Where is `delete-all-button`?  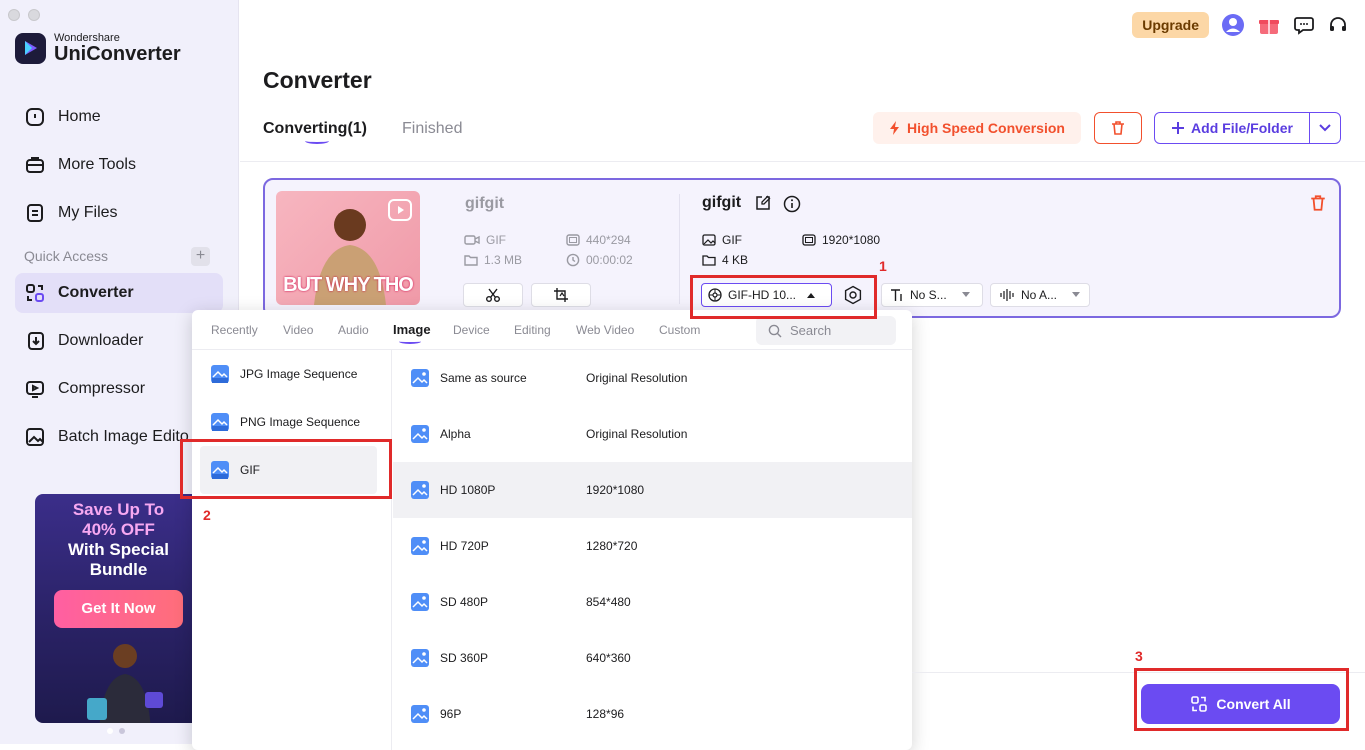
delete-all-button is located at coordinates (1118, 128).